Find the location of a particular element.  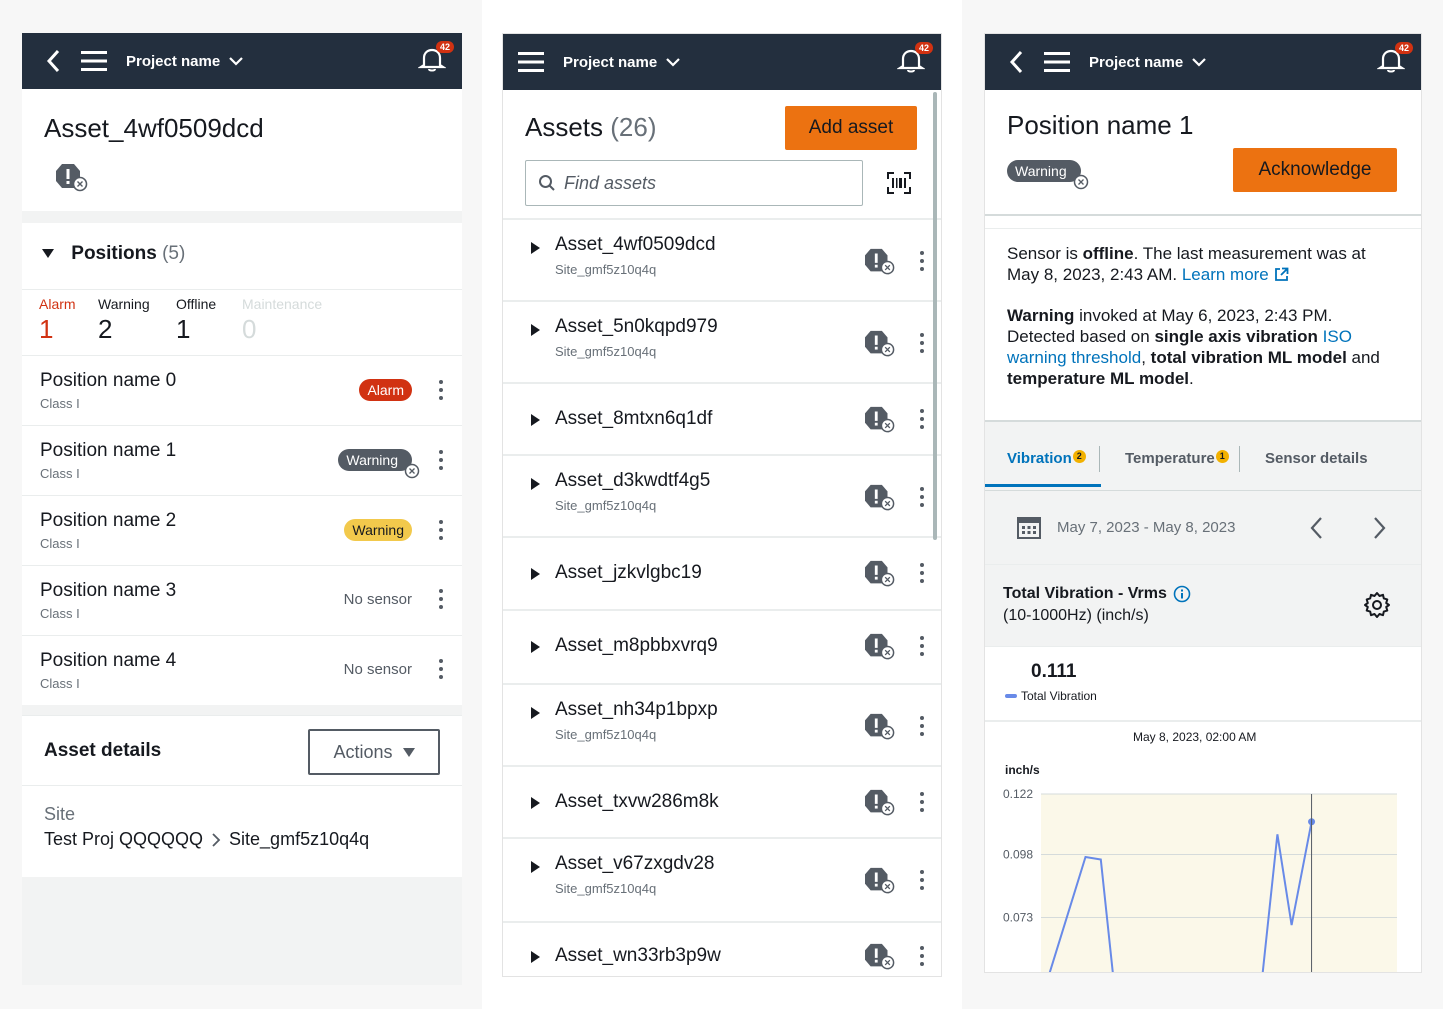

add-asset-button: Add asset is located at coordinates (851, 128).